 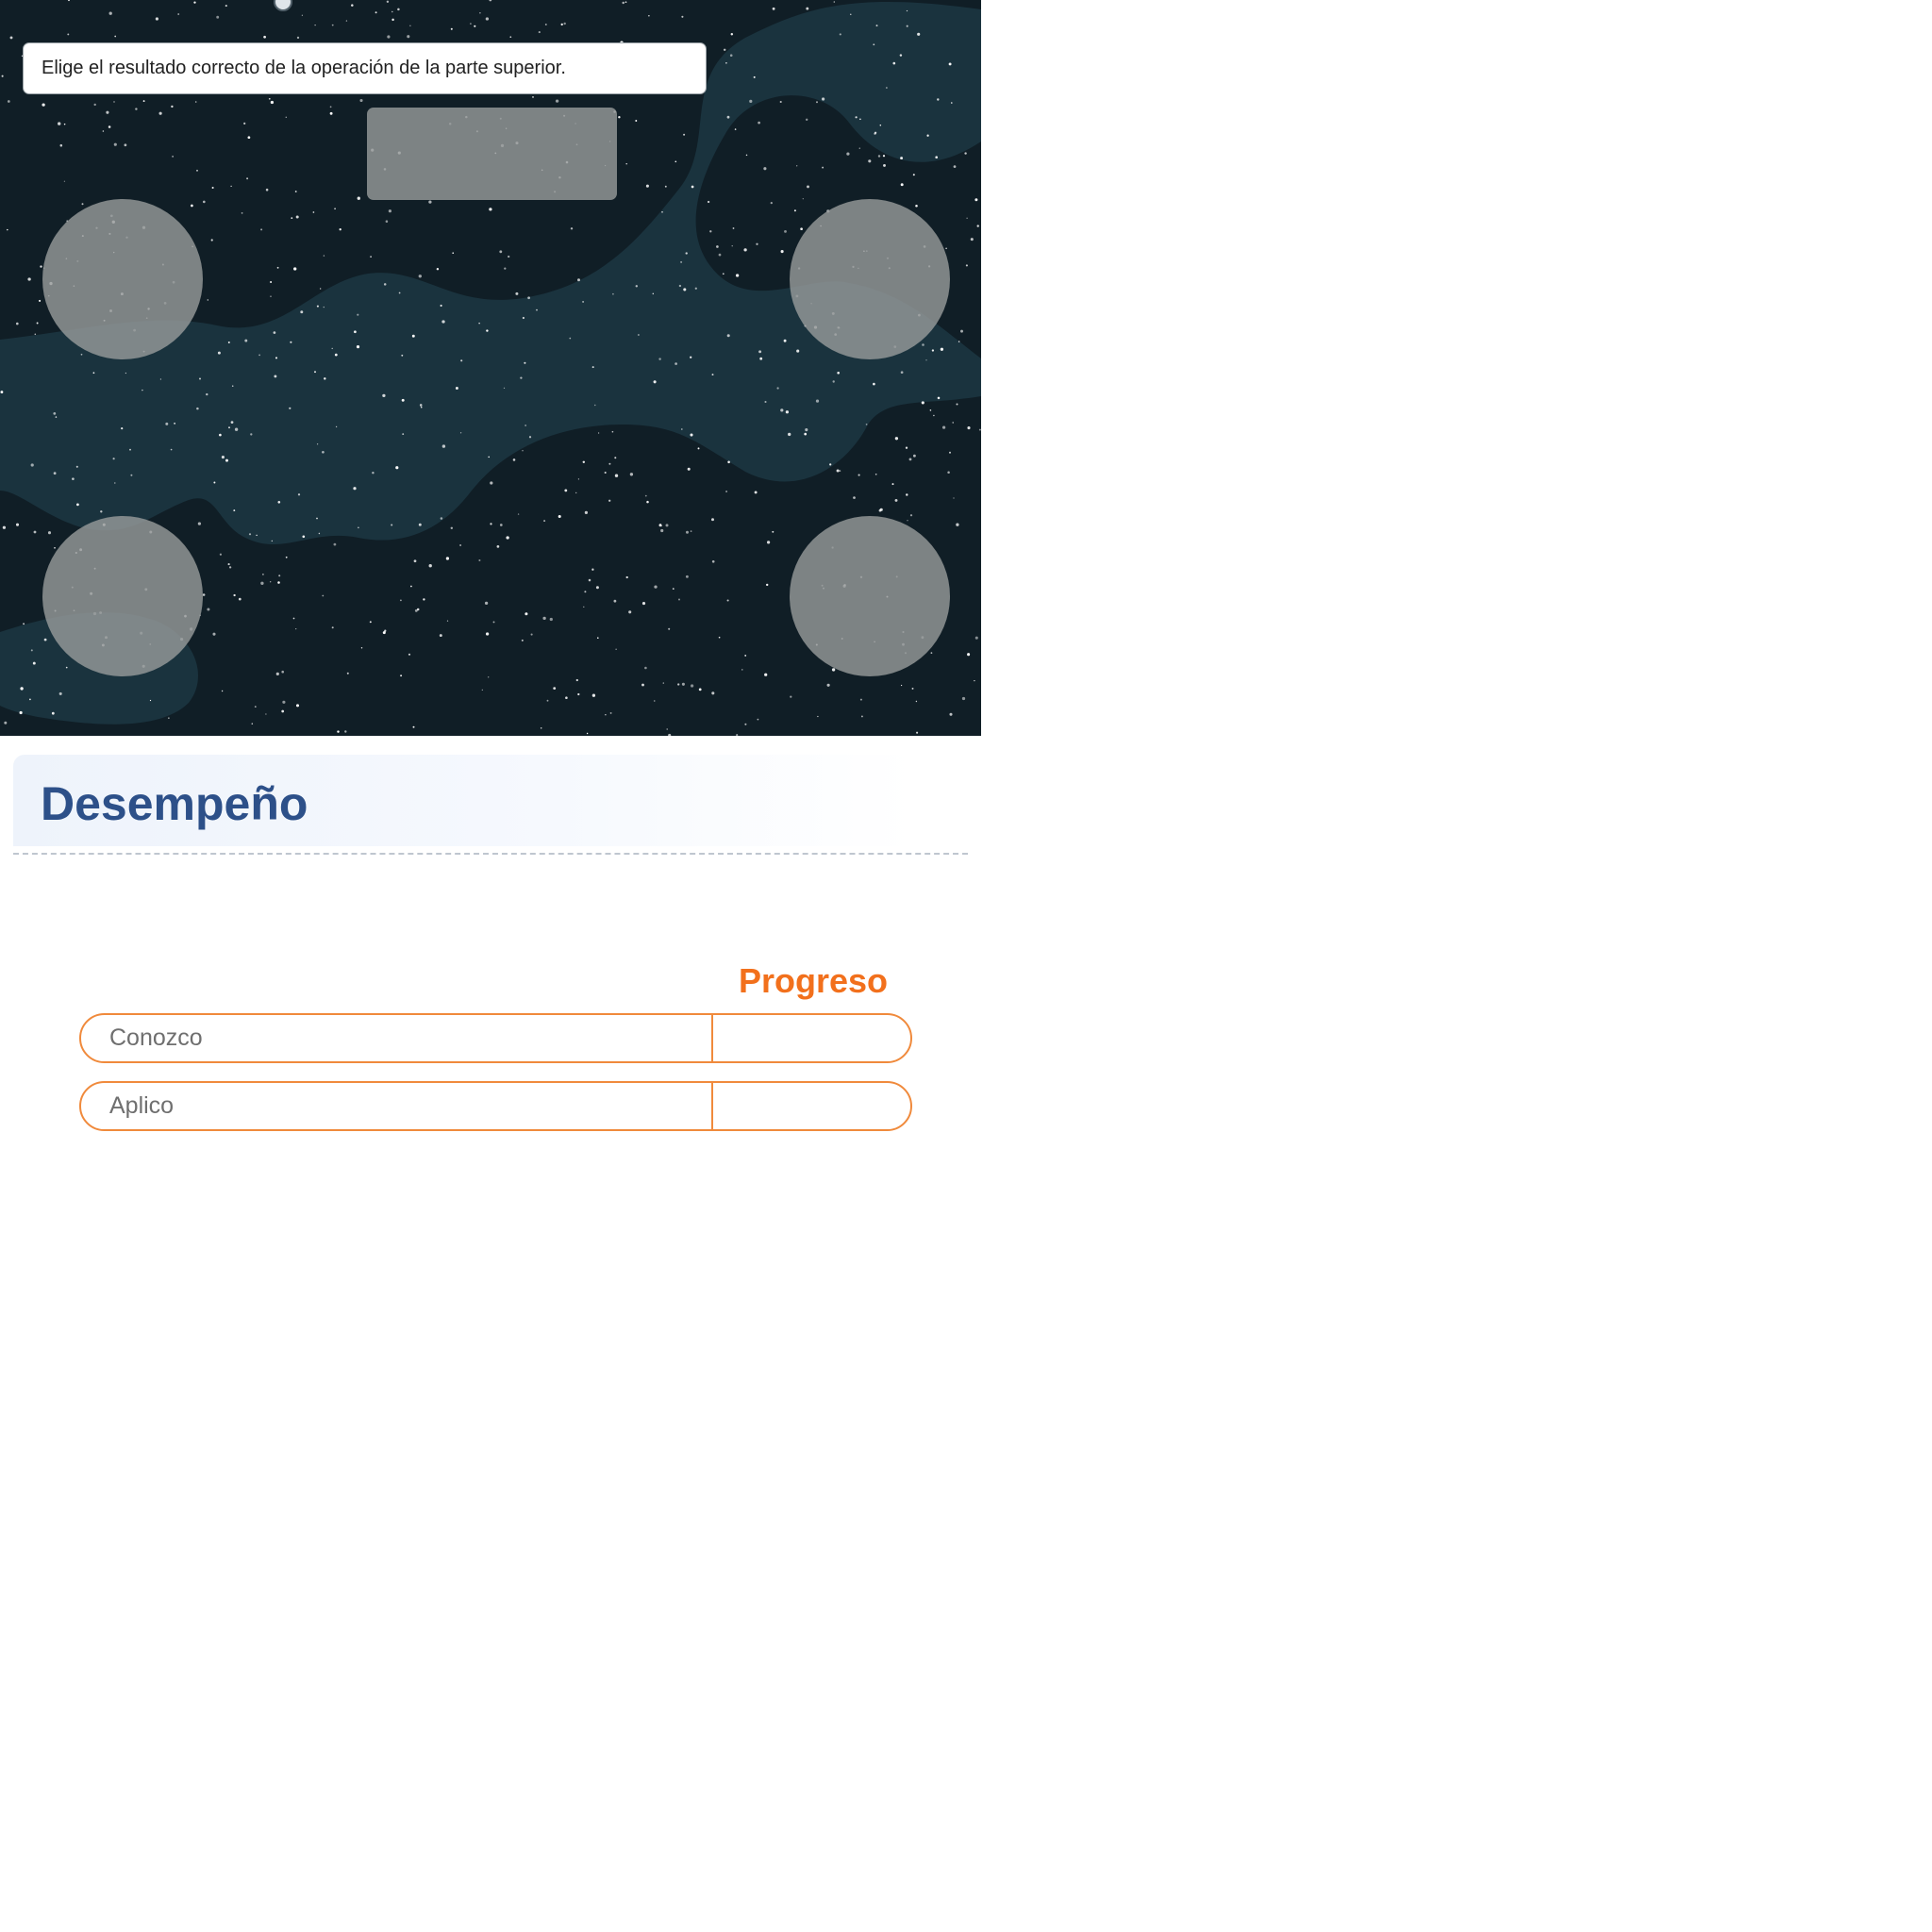 I want to click on answer-option-bottom-right, so click(x=870, y=596).